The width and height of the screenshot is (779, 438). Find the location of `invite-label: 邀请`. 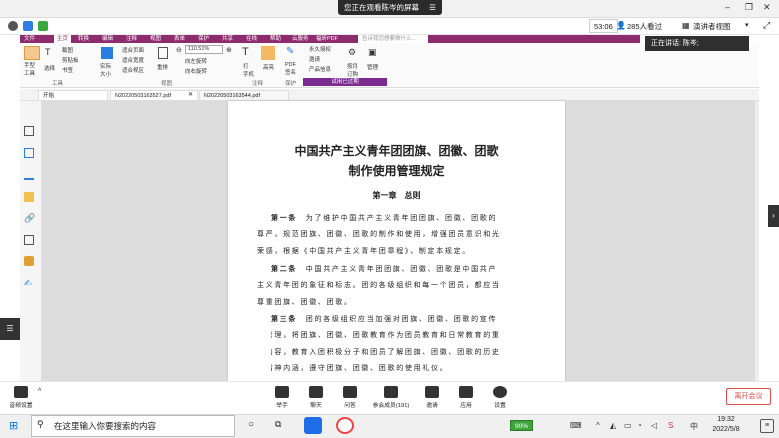

invite-label: 邀请 is located at coordinates (314, 59).